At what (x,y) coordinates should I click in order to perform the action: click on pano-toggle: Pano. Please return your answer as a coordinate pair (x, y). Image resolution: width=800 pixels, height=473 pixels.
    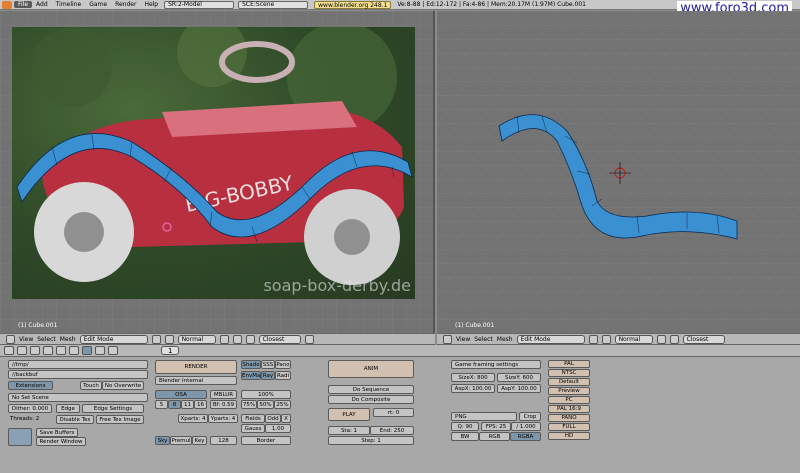
    Looking at the image, I should click on (283, 364).